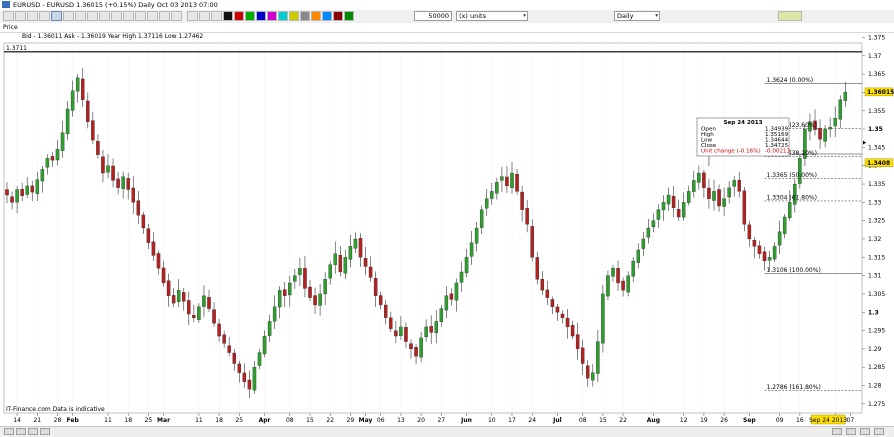  I want to click on delete-icon, so click(176, 16).